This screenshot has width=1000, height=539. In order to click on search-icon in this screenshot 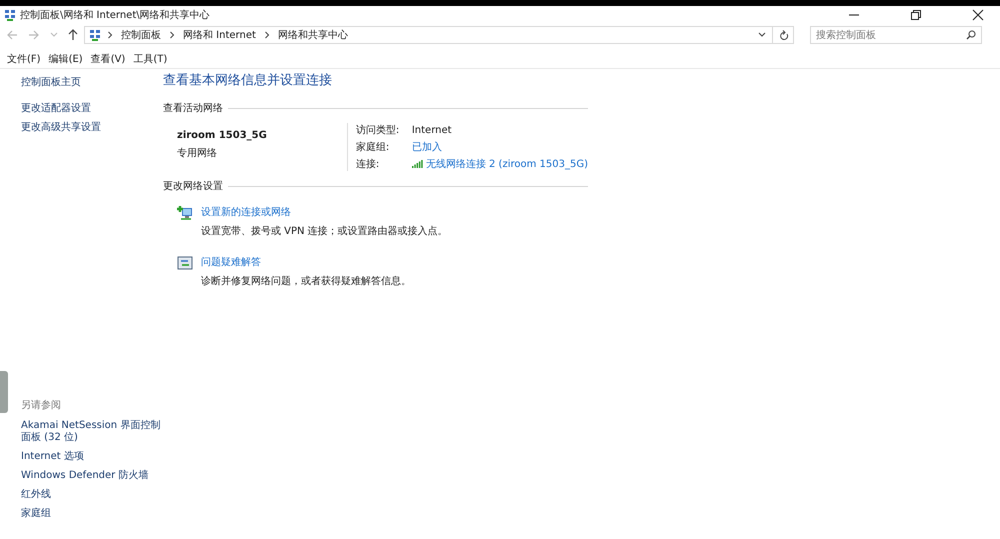, I will do `click(971, 35)`.